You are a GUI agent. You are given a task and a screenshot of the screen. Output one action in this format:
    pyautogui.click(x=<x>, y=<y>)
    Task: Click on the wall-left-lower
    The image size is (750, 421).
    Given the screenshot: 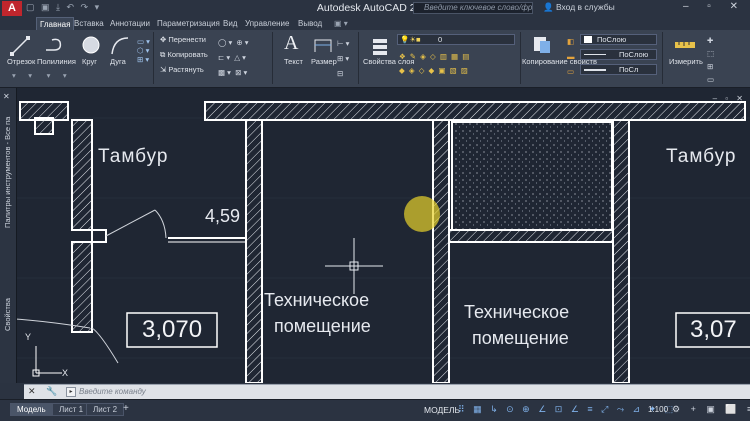 What is the action you would take?
    pyautogui.click(x=82, y=287)
    